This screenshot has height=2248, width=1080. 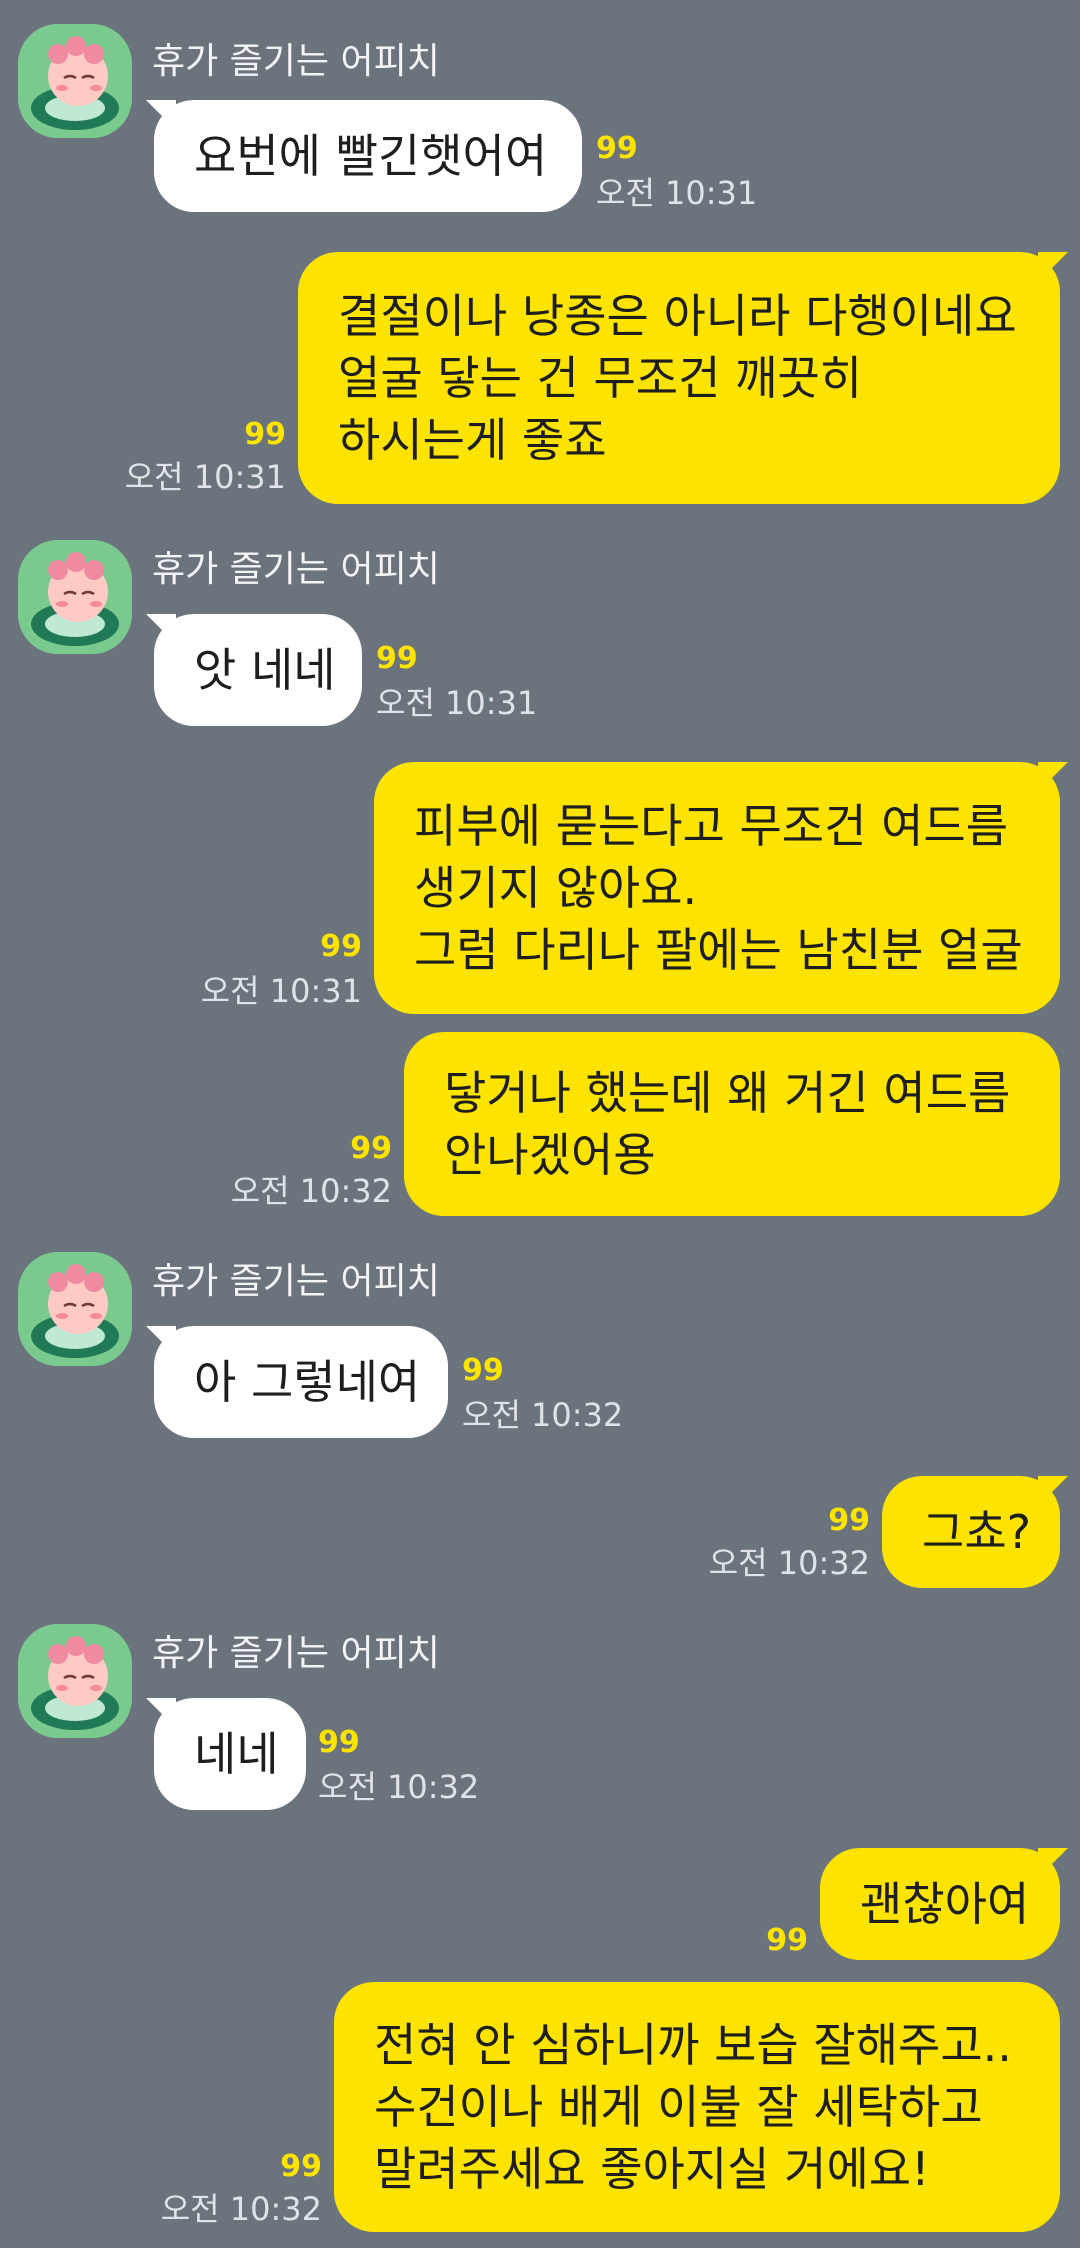 I want to click on message-text: 얼굴 닿는 건 무조건 깨끗히, so click(x=600, y=378).